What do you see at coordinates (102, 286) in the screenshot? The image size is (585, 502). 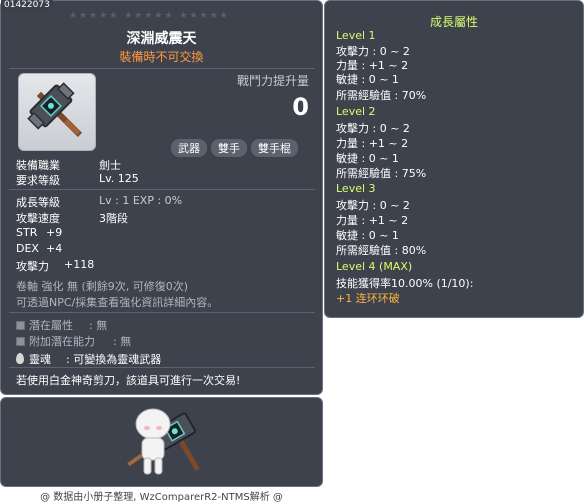 I see `upgrade-info-line: 卷軸 強化 無 (剩餘9次, 可修復0次)` at bounding box center [102, 286].